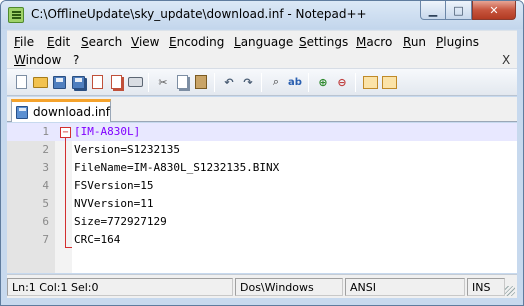 The height and width of the screenshot is (306, 524). Describe the element at coordinates (107, 131) in the screenshot. I see `line-text: [IM-A830L]` at that location.